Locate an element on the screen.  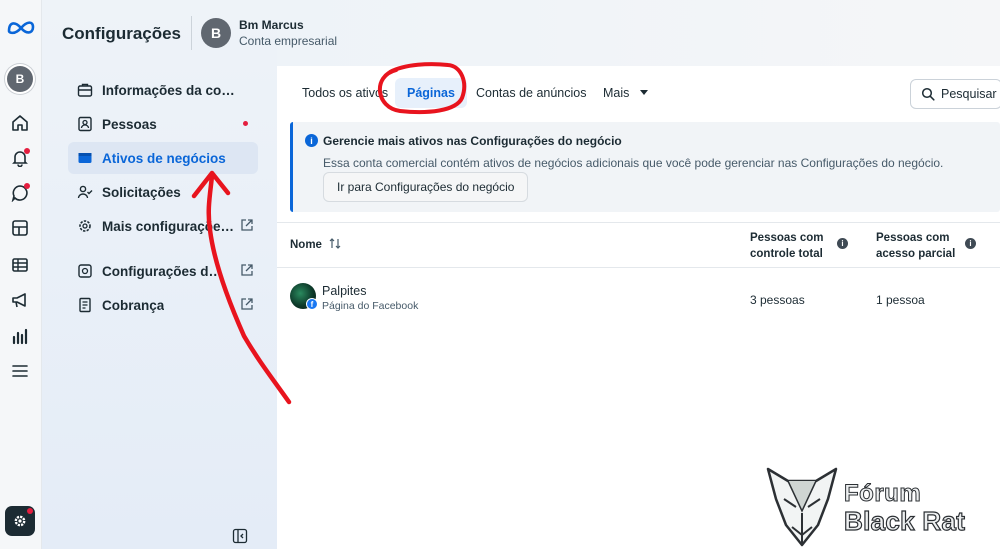
assets-icon is located at coordinates (85, 158).